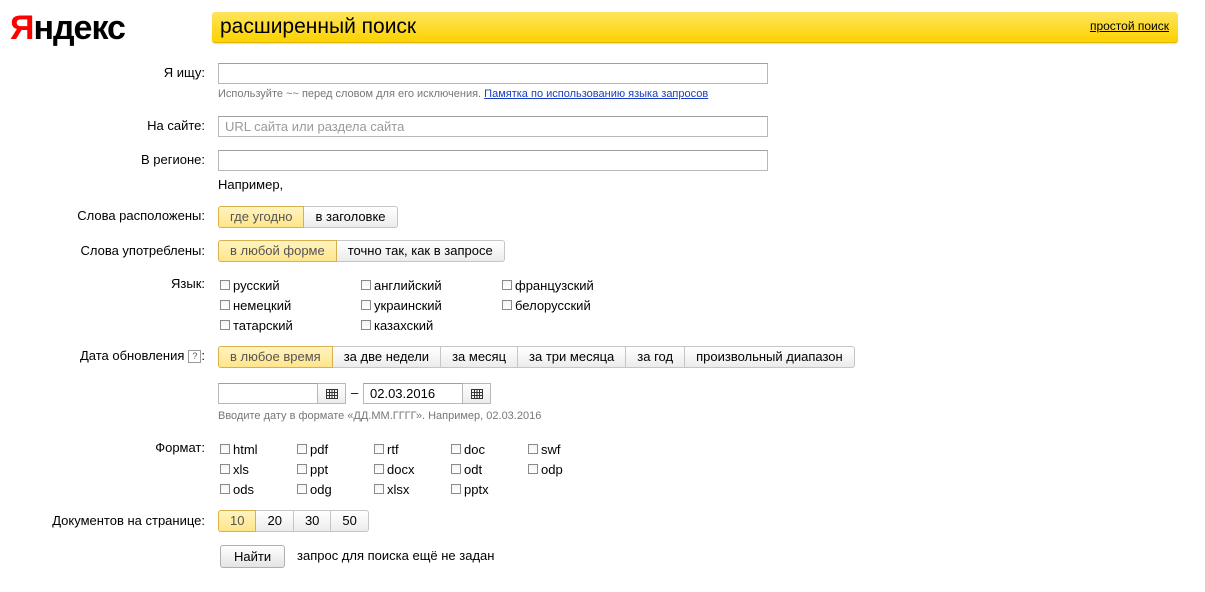 This screenshot has height=592, width=1205. Describe the element at coordinates (173, 159) in the screenshot. I see `region-label: В регионе:` at that location.